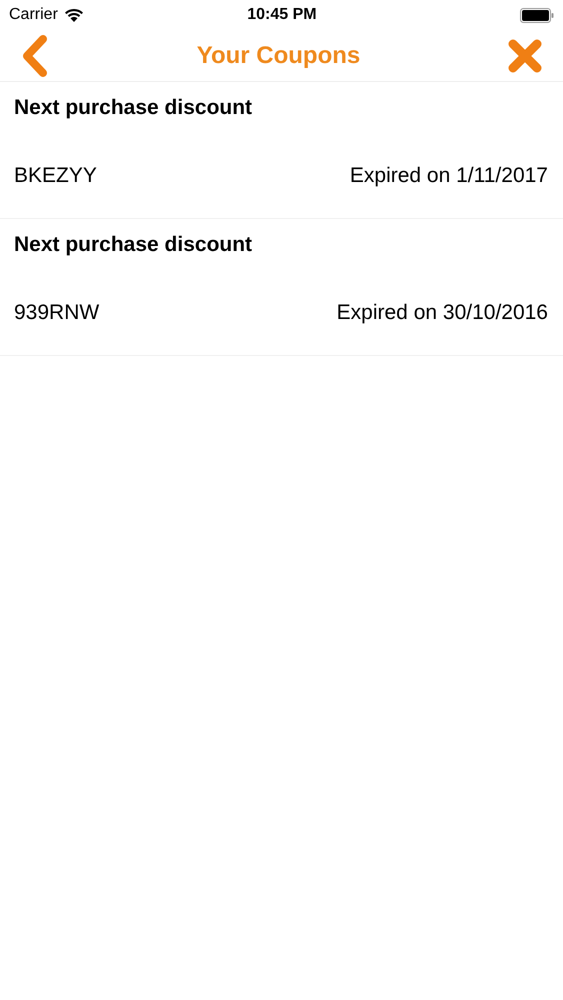 The height and width of the screenshot is (1000, 563). I want to click on back-button, so click(35, 55).